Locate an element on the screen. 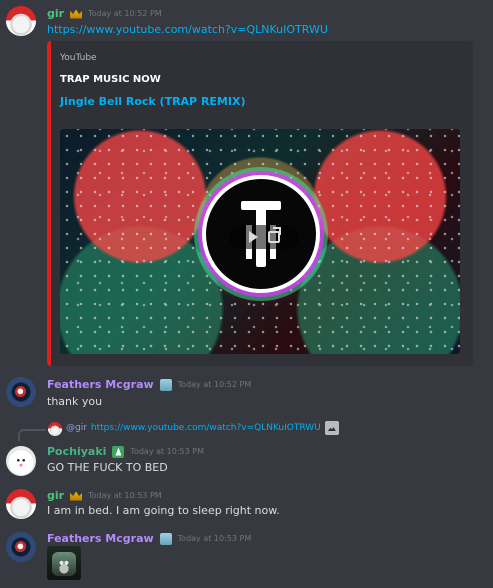 This screenshot has height=588, width=493. message-header: Pochiyaki Today at 10:53 PM is located at coordinates (125, 451).